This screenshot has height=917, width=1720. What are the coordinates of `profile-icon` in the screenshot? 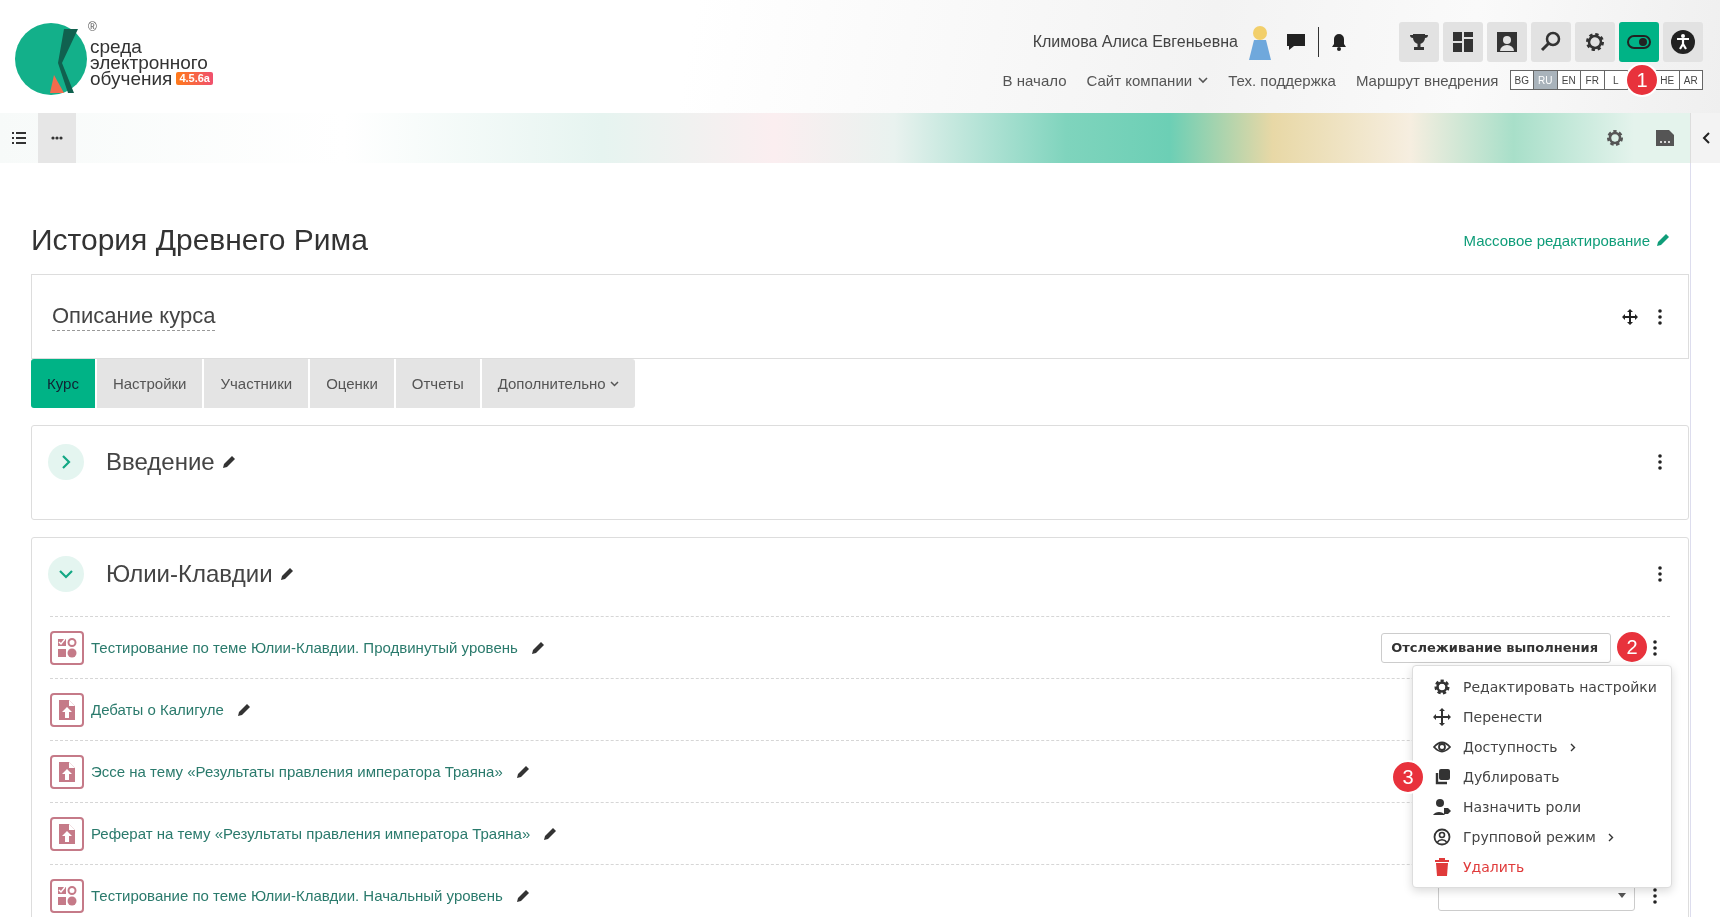 It's located at (1507, 42).